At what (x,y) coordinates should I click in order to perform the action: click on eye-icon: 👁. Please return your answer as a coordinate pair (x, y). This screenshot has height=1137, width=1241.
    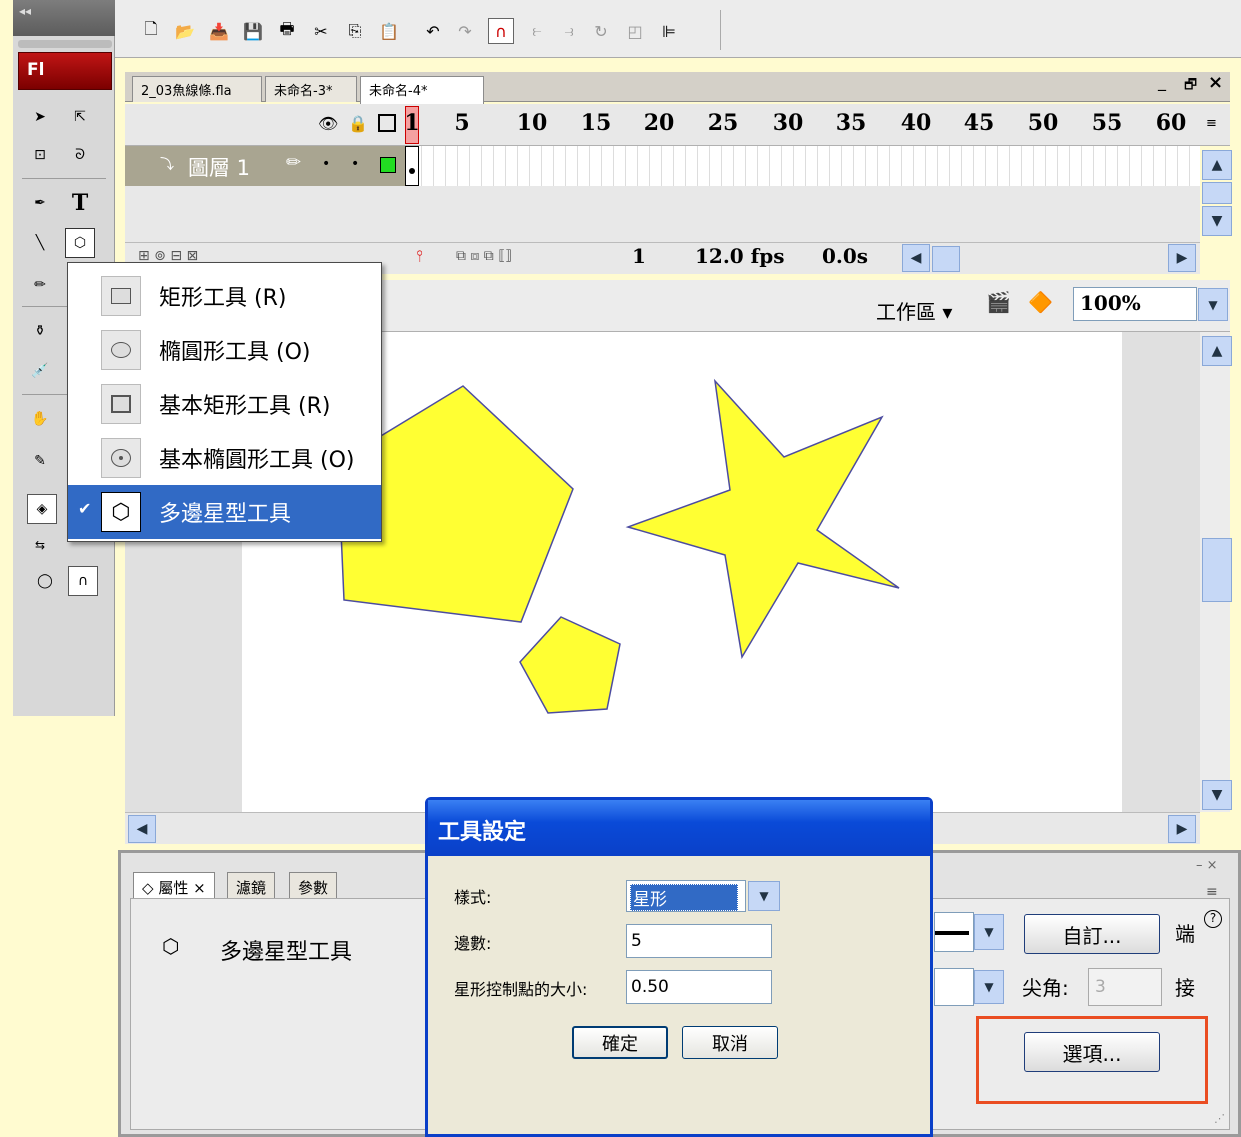
    Looking at the image, I should click on (328, 123).